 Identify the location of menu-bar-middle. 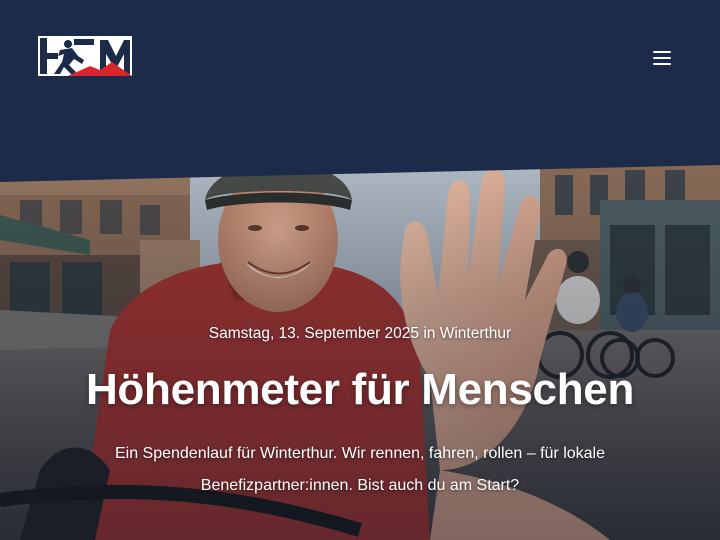
(662, 58).